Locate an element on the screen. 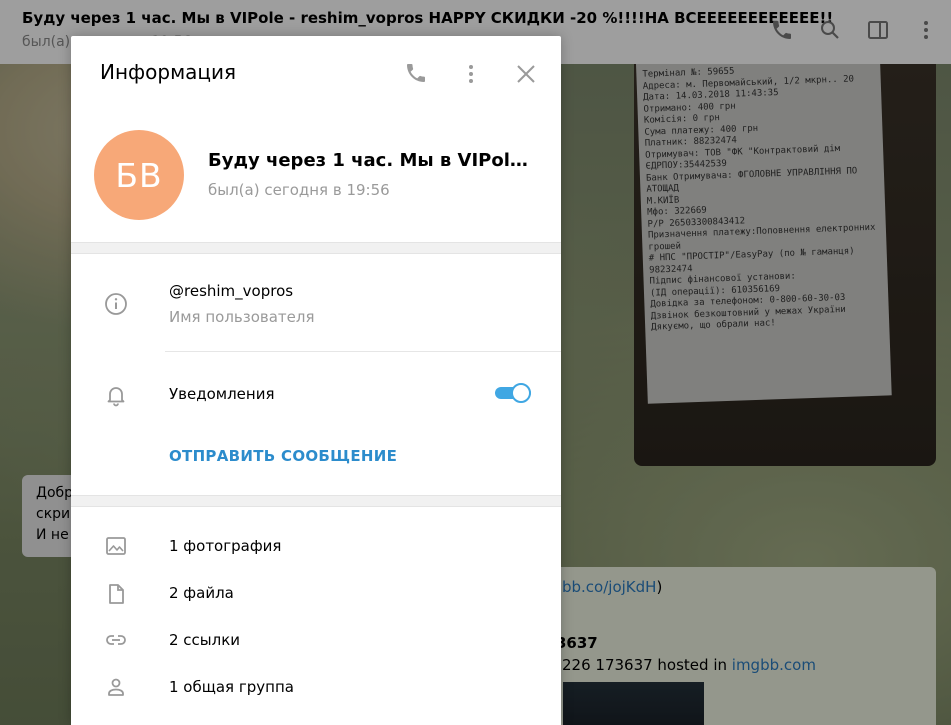  divider is located at coordinates (363, 351).